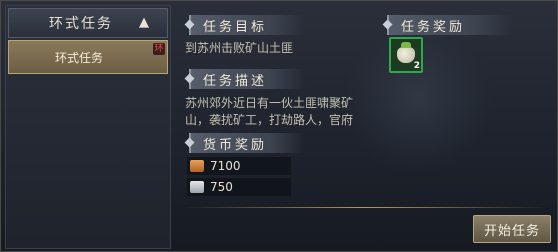 Image resolution: width=558 pixels, height=252 pixels. What do you see at coordinates (244, 25) in the screenshot?
I see `objective-title: 任务目标` at bounding box center [244, 25].